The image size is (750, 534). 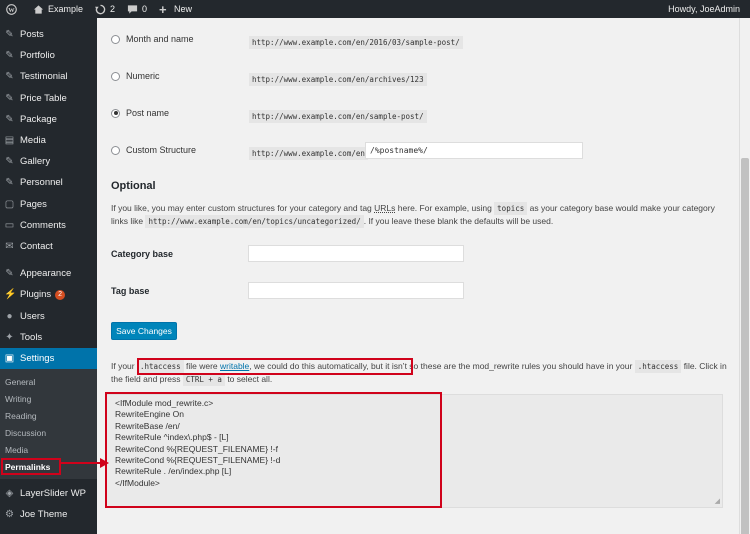 I want to click on example-numeric: http://www.example.com/en/archives/123, so click(x=338, y=79).